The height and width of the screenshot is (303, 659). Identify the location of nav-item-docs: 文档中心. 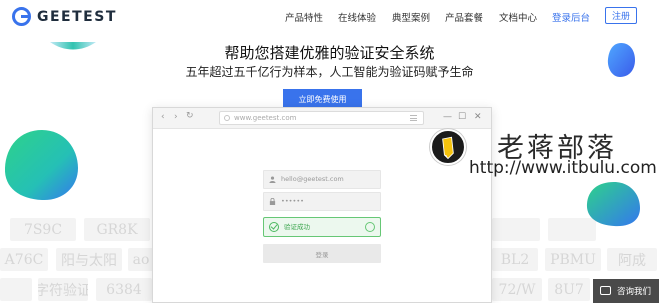
(518, 17).